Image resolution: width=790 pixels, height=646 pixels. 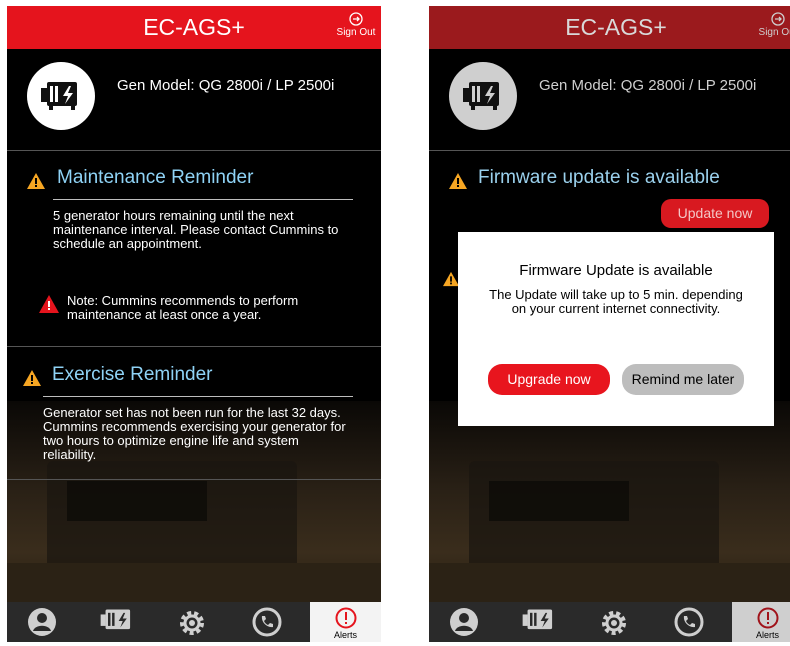 What do you see at coordinates (49, 304) in the screenshot?
I see `alert-icon` at bounding box center [49, 304].